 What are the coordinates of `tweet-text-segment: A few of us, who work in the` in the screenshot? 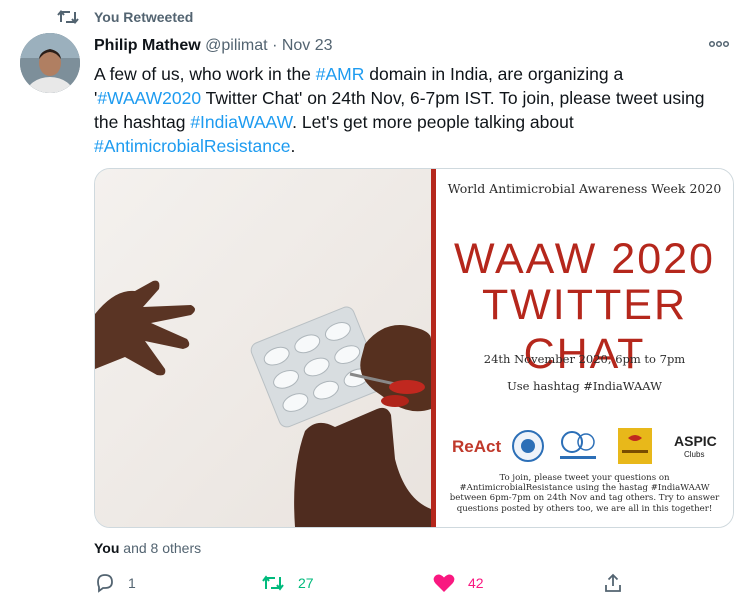 It's located at (205, 74).